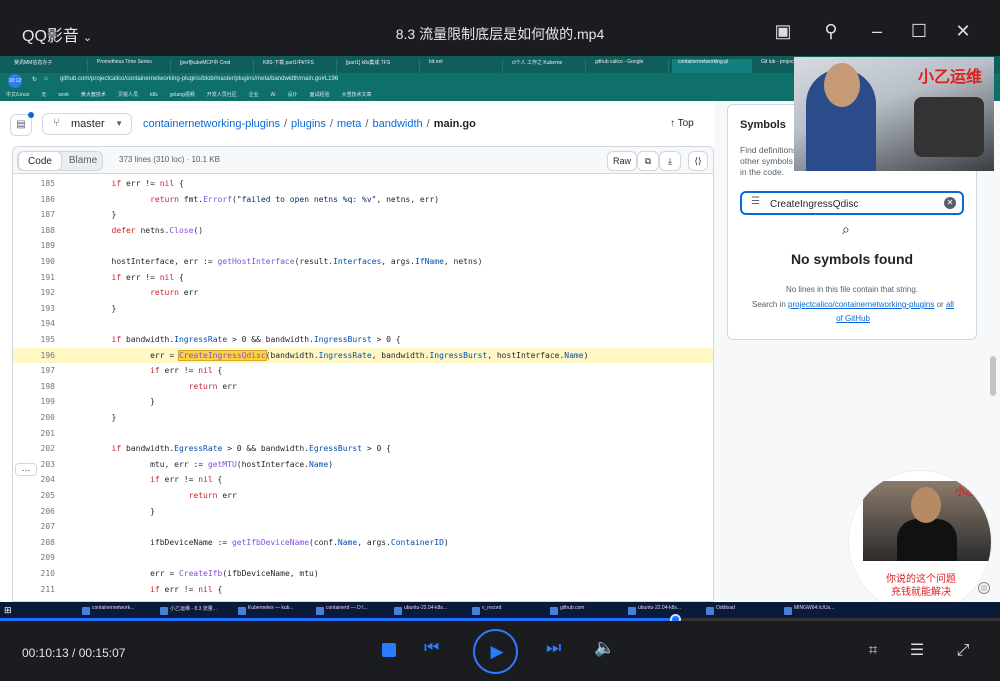  What do you see at coordinates (877, 31) in the screenshot?
I see `minimize-button: –` at bounding box center [877, 31].